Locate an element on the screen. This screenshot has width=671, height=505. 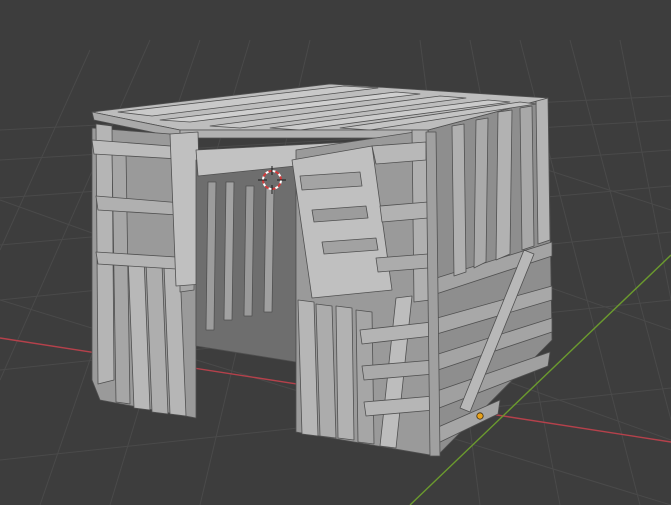
object-origin-icon is located at coordinates (480, 416).